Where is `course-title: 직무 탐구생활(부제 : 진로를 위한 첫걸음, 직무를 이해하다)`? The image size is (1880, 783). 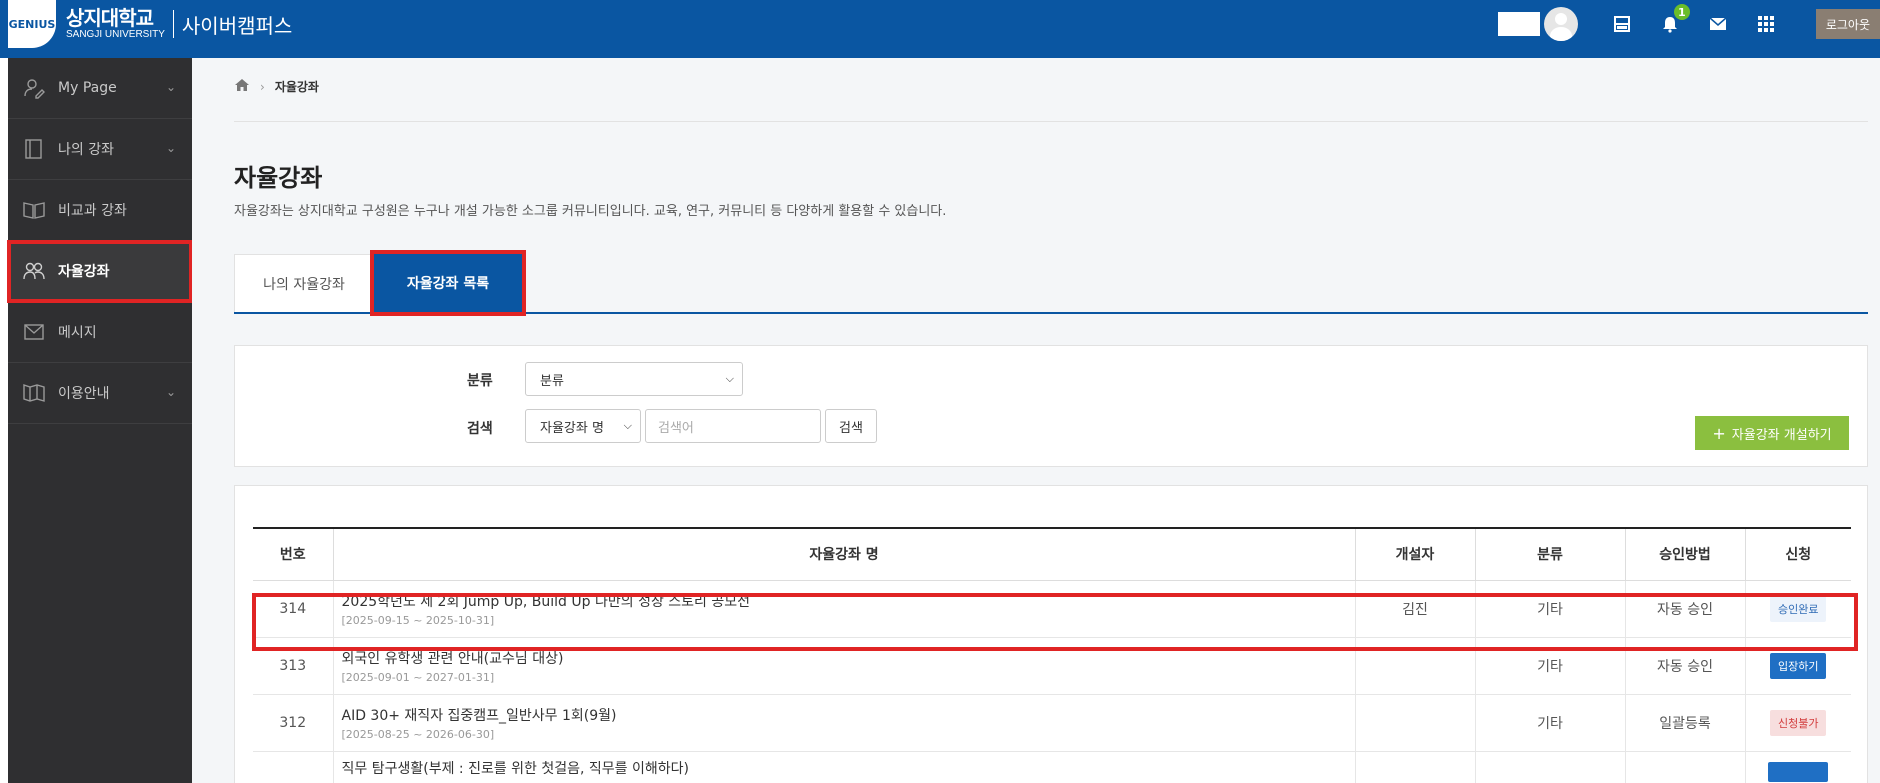 course-title: 직무 탐구생활(부제 : 진로를 위한 첫걸음, 직무를 이해하다) is located at coordinates (848, 768).